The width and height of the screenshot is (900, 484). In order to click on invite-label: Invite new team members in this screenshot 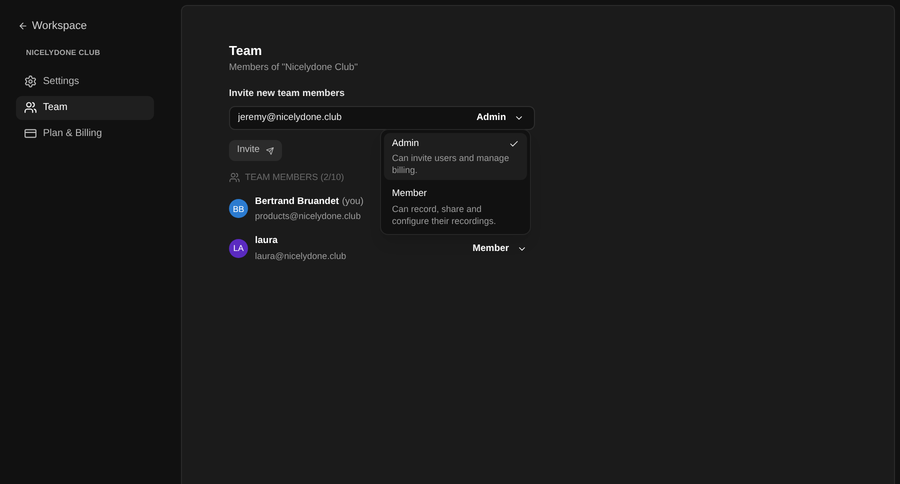, I will do `click(287, 93)`.